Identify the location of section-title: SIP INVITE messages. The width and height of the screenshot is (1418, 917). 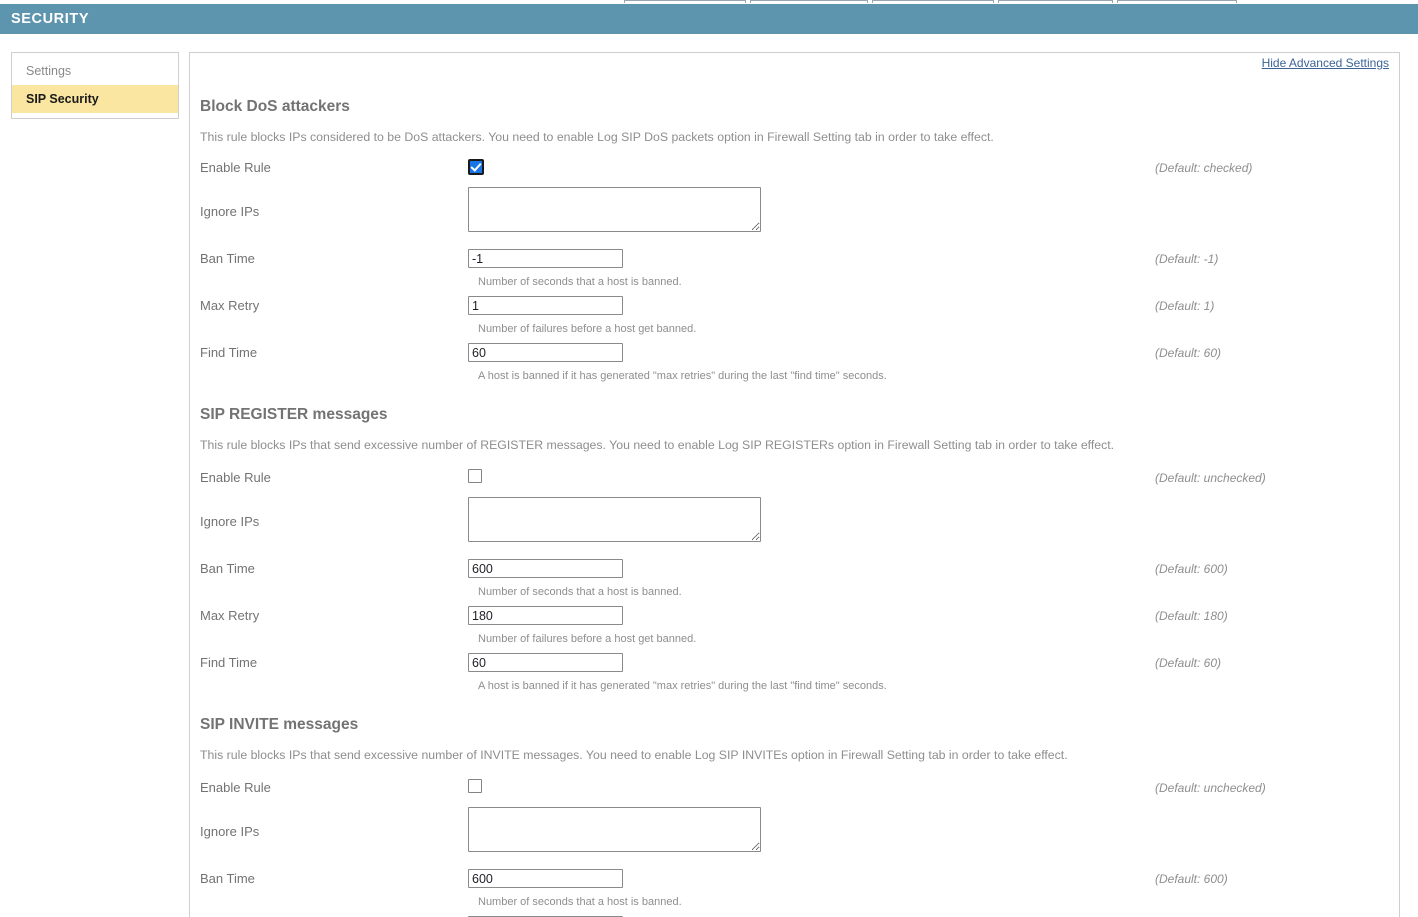
(279, 724).